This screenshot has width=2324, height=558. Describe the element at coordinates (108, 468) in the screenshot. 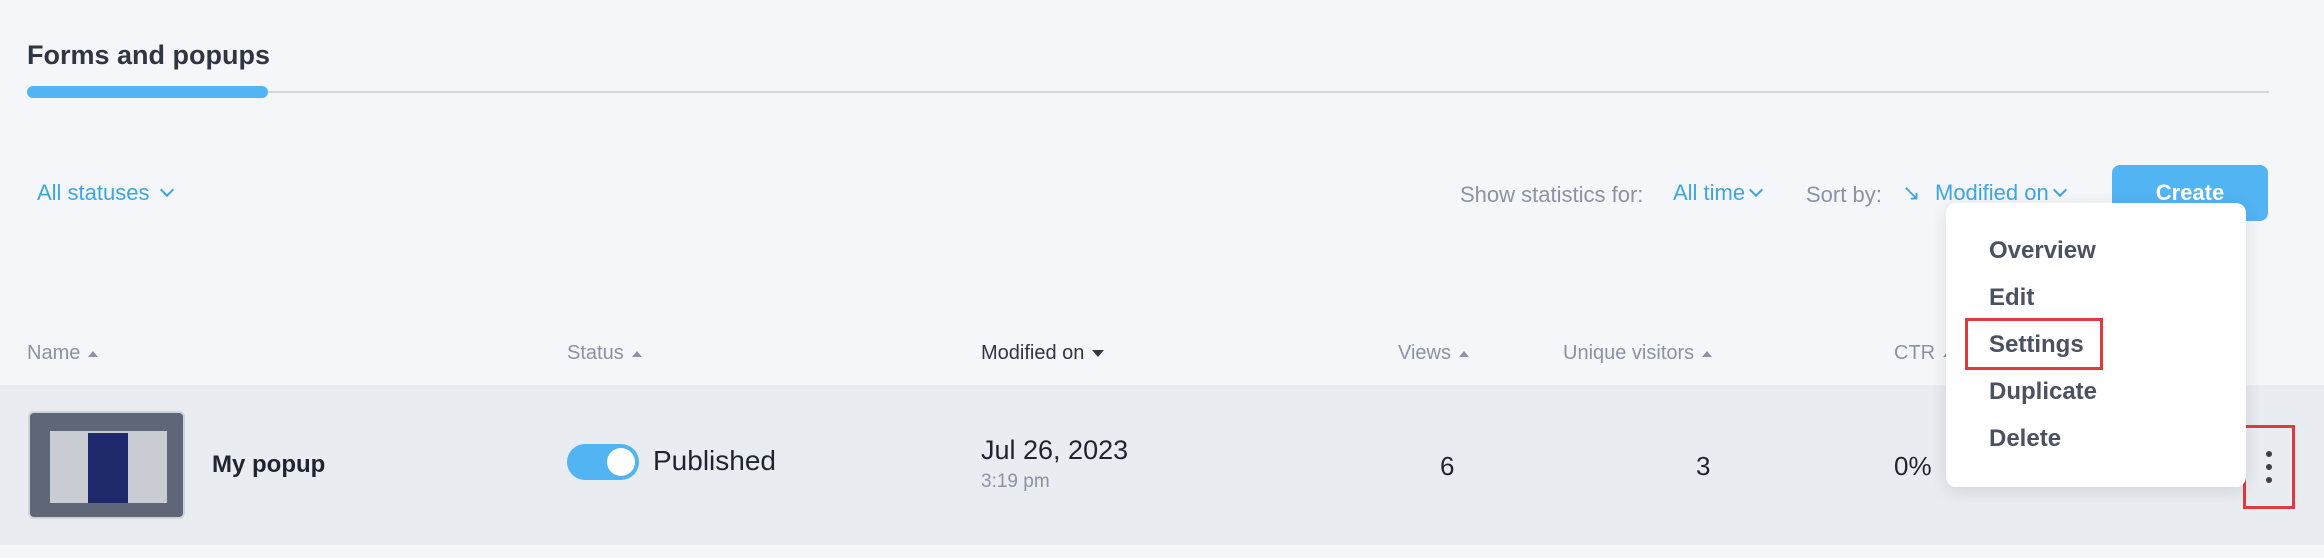

I see `thumbnail-popup-preview` at that location.